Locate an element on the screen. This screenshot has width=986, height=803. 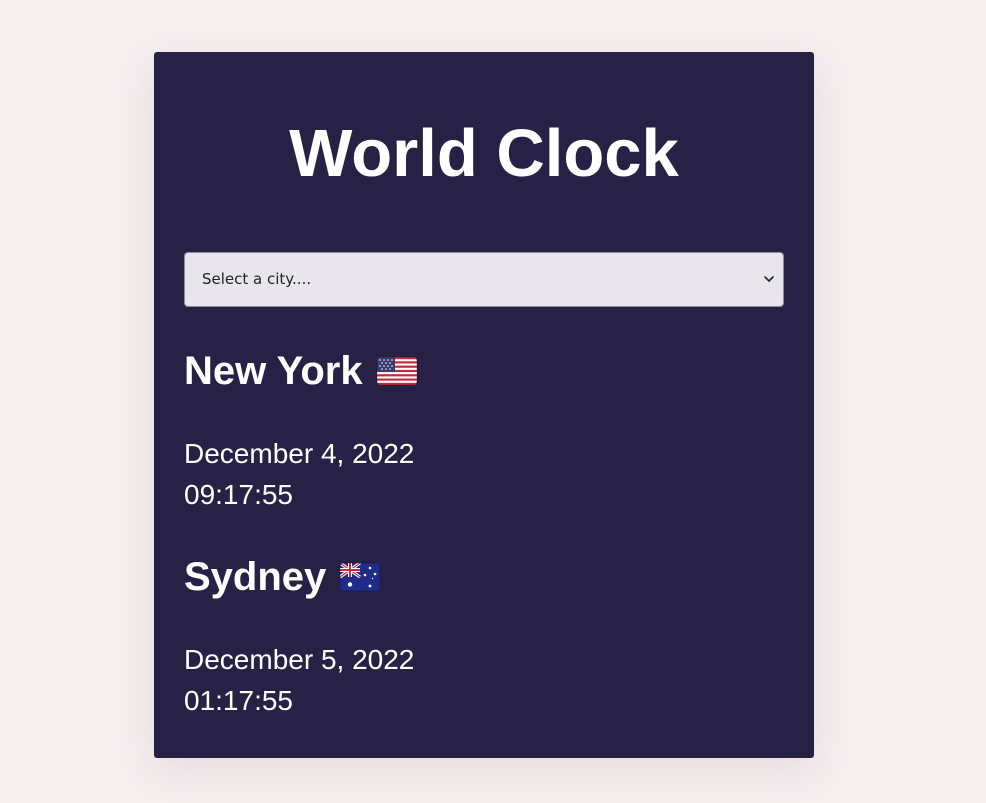
city-name: New York is located at coordinates (273, 371).